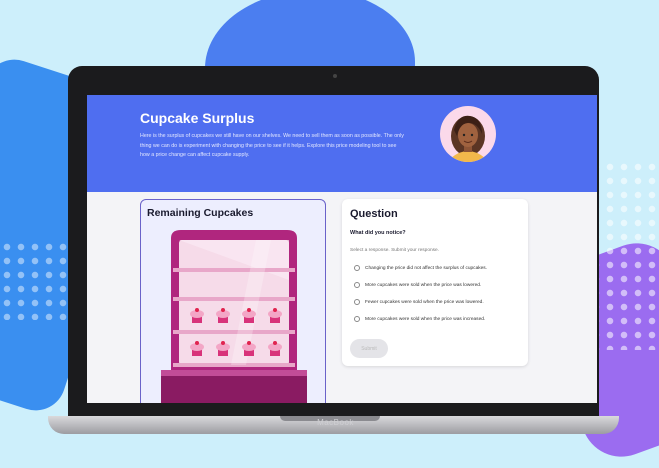  Describe the element at coordinates (624, 255) in the screenshot. I see `background-dots-right` at that location.